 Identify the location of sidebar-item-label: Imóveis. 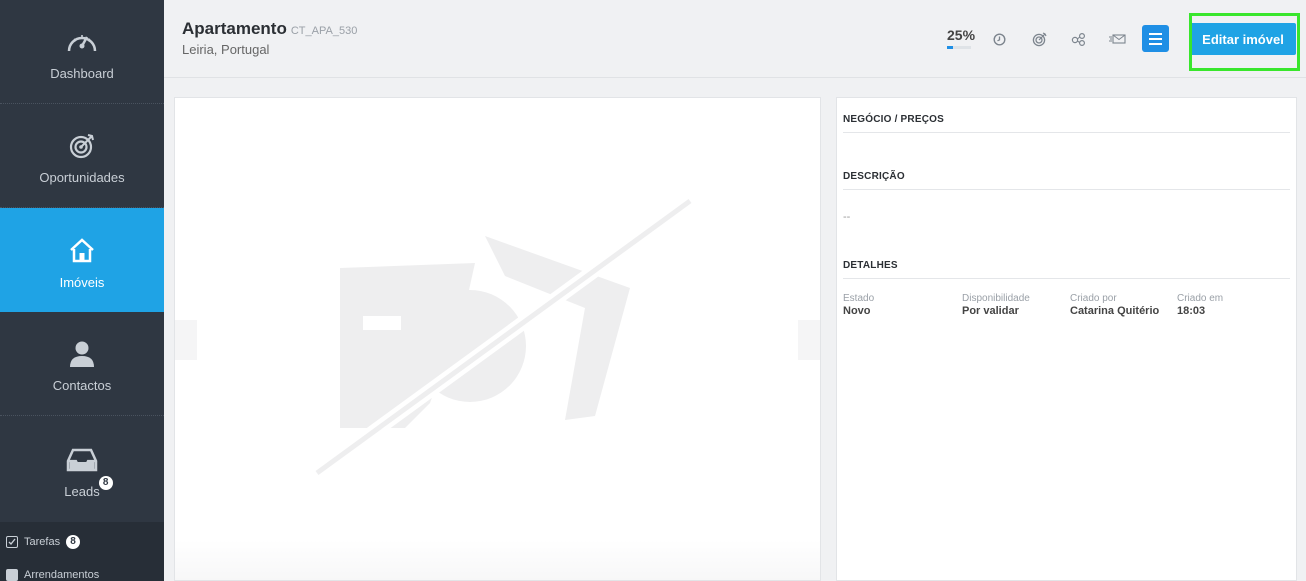
(82, 282).